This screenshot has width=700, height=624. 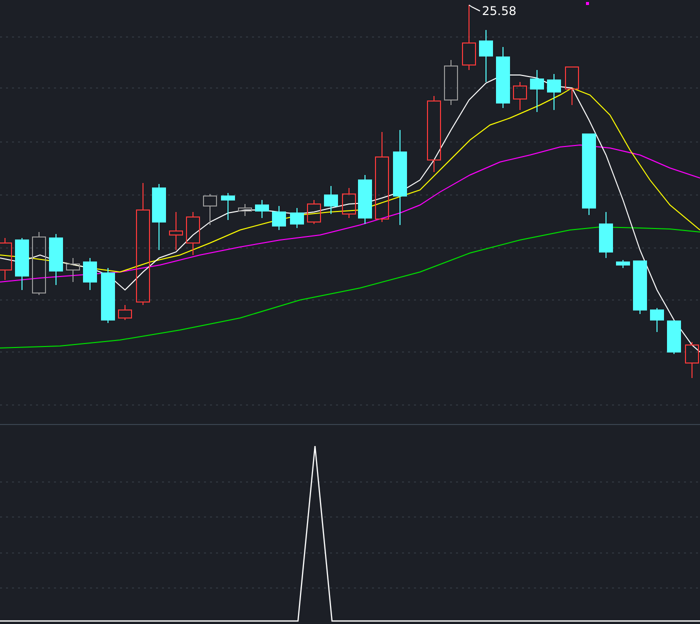 What do you see at coordinates (474, 8) in the screenshot?
I see `high-pointer` at bounding box center [474, 8].